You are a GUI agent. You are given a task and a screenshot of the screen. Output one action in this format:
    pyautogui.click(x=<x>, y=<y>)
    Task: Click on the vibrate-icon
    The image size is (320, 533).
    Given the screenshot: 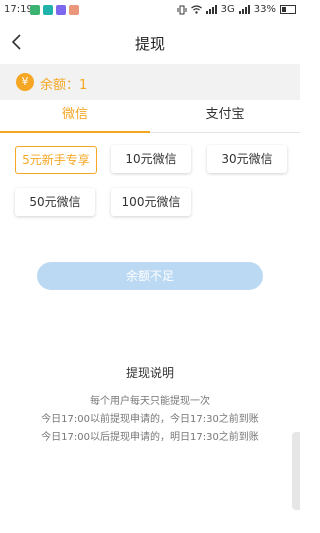 What is the action you would take?
    pyautogui.click(x=182, y=9)
    